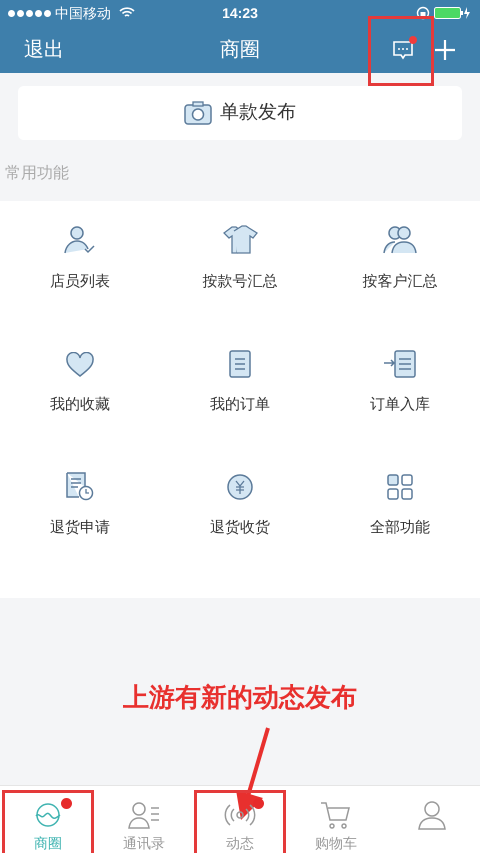 The width and height of the screenshot is (480, 853). I want to click on heart-icon, so click(80, 365).